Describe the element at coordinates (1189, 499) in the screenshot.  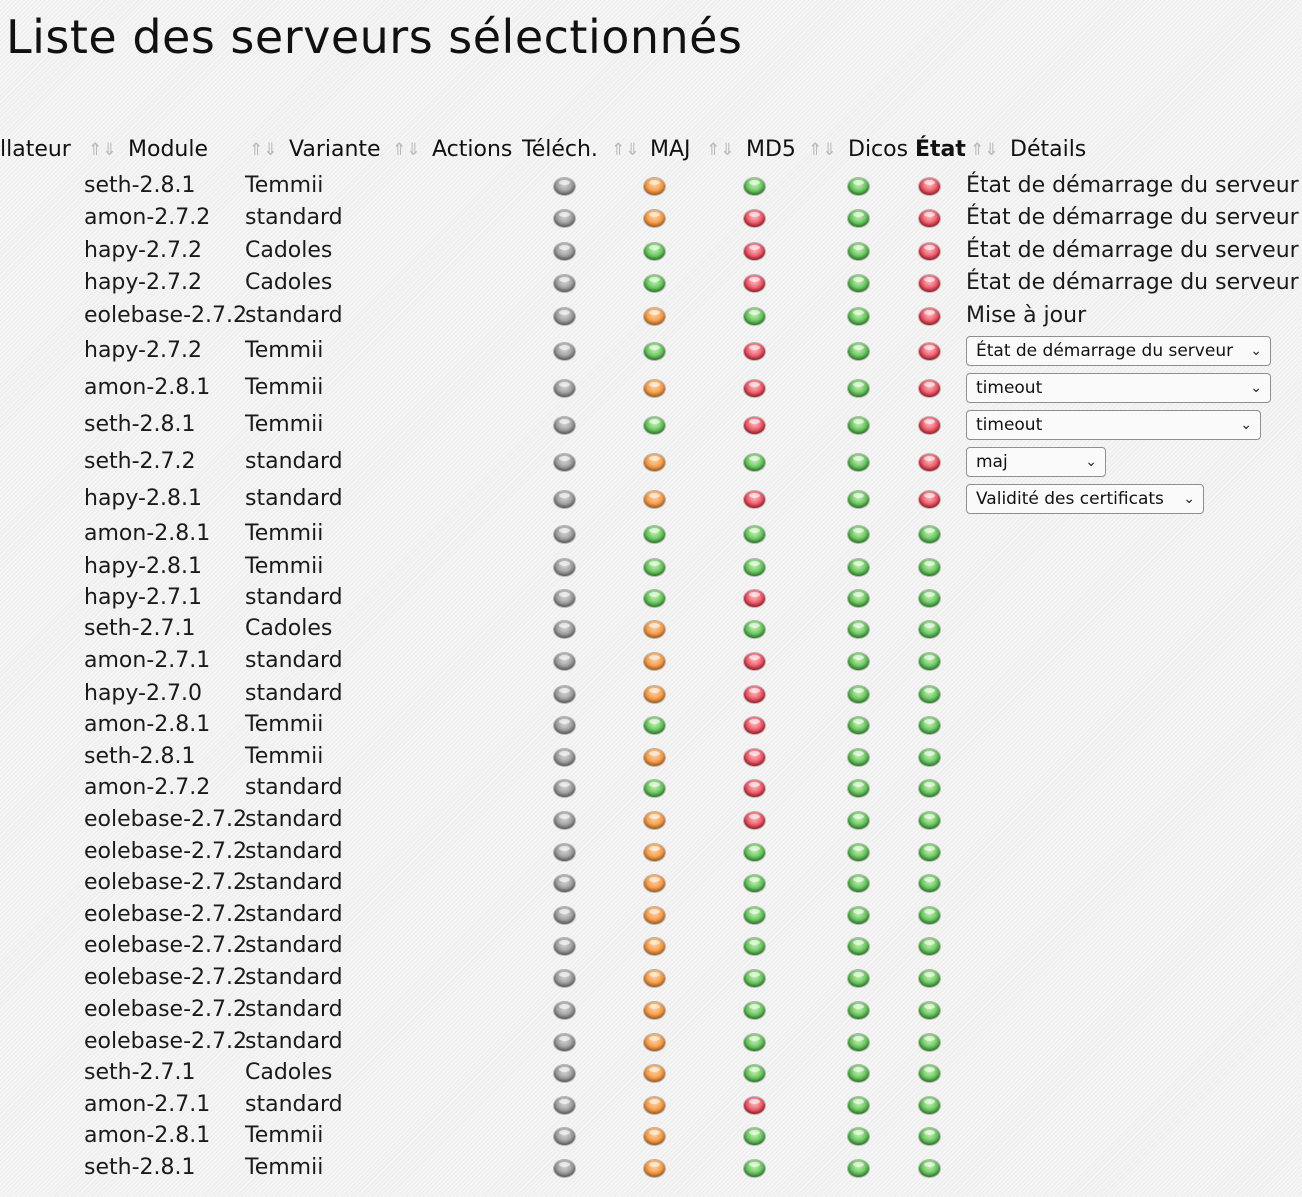
I see `chevron-down-icon: ⌄` at that location.